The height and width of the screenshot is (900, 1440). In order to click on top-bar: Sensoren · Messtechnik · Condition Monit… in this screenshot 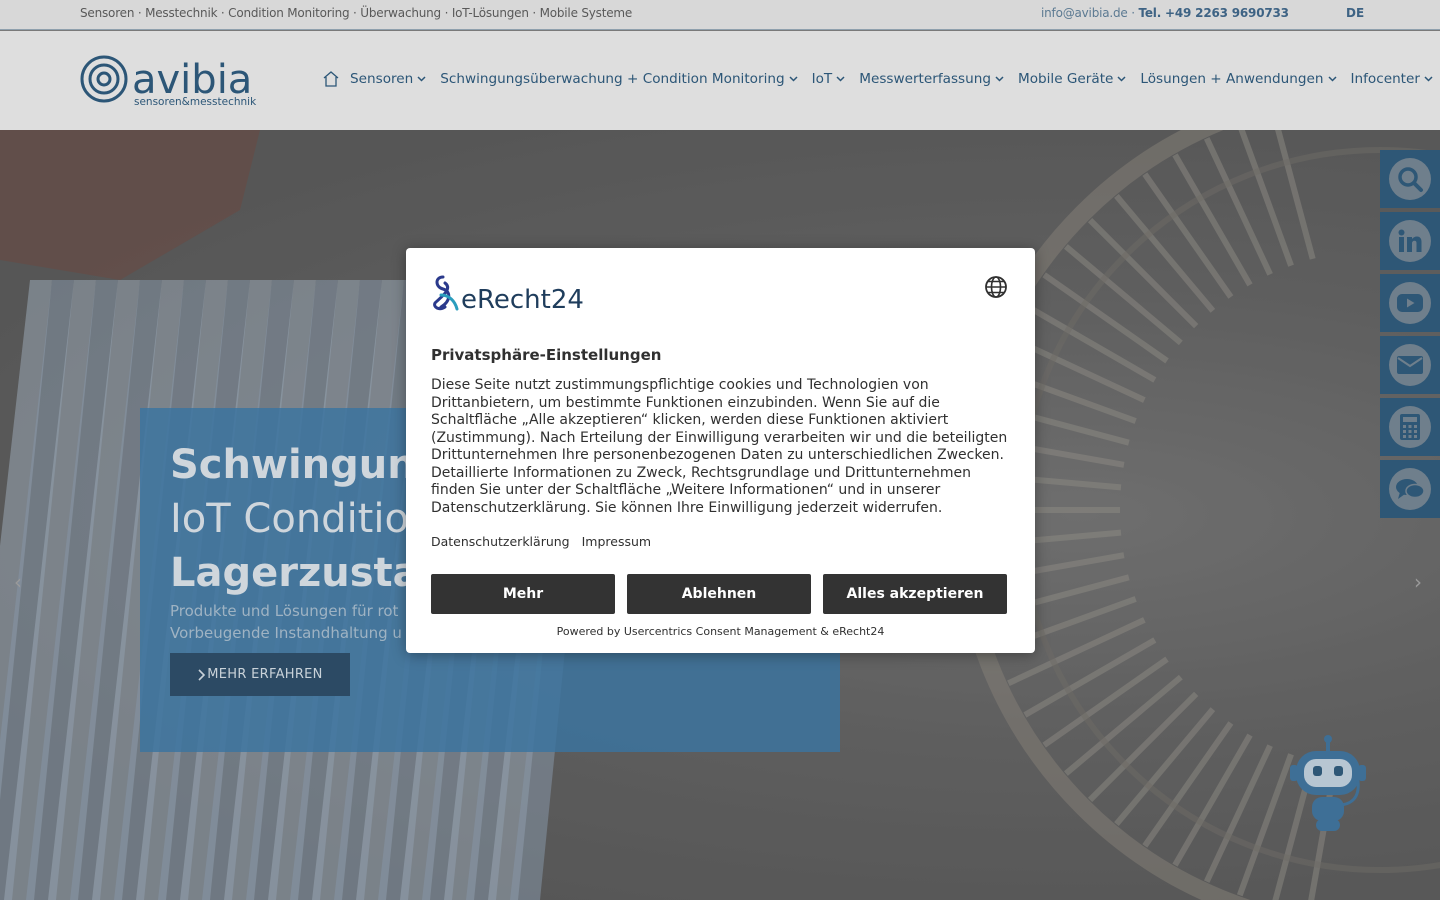, I will do `click(720, 15)`.